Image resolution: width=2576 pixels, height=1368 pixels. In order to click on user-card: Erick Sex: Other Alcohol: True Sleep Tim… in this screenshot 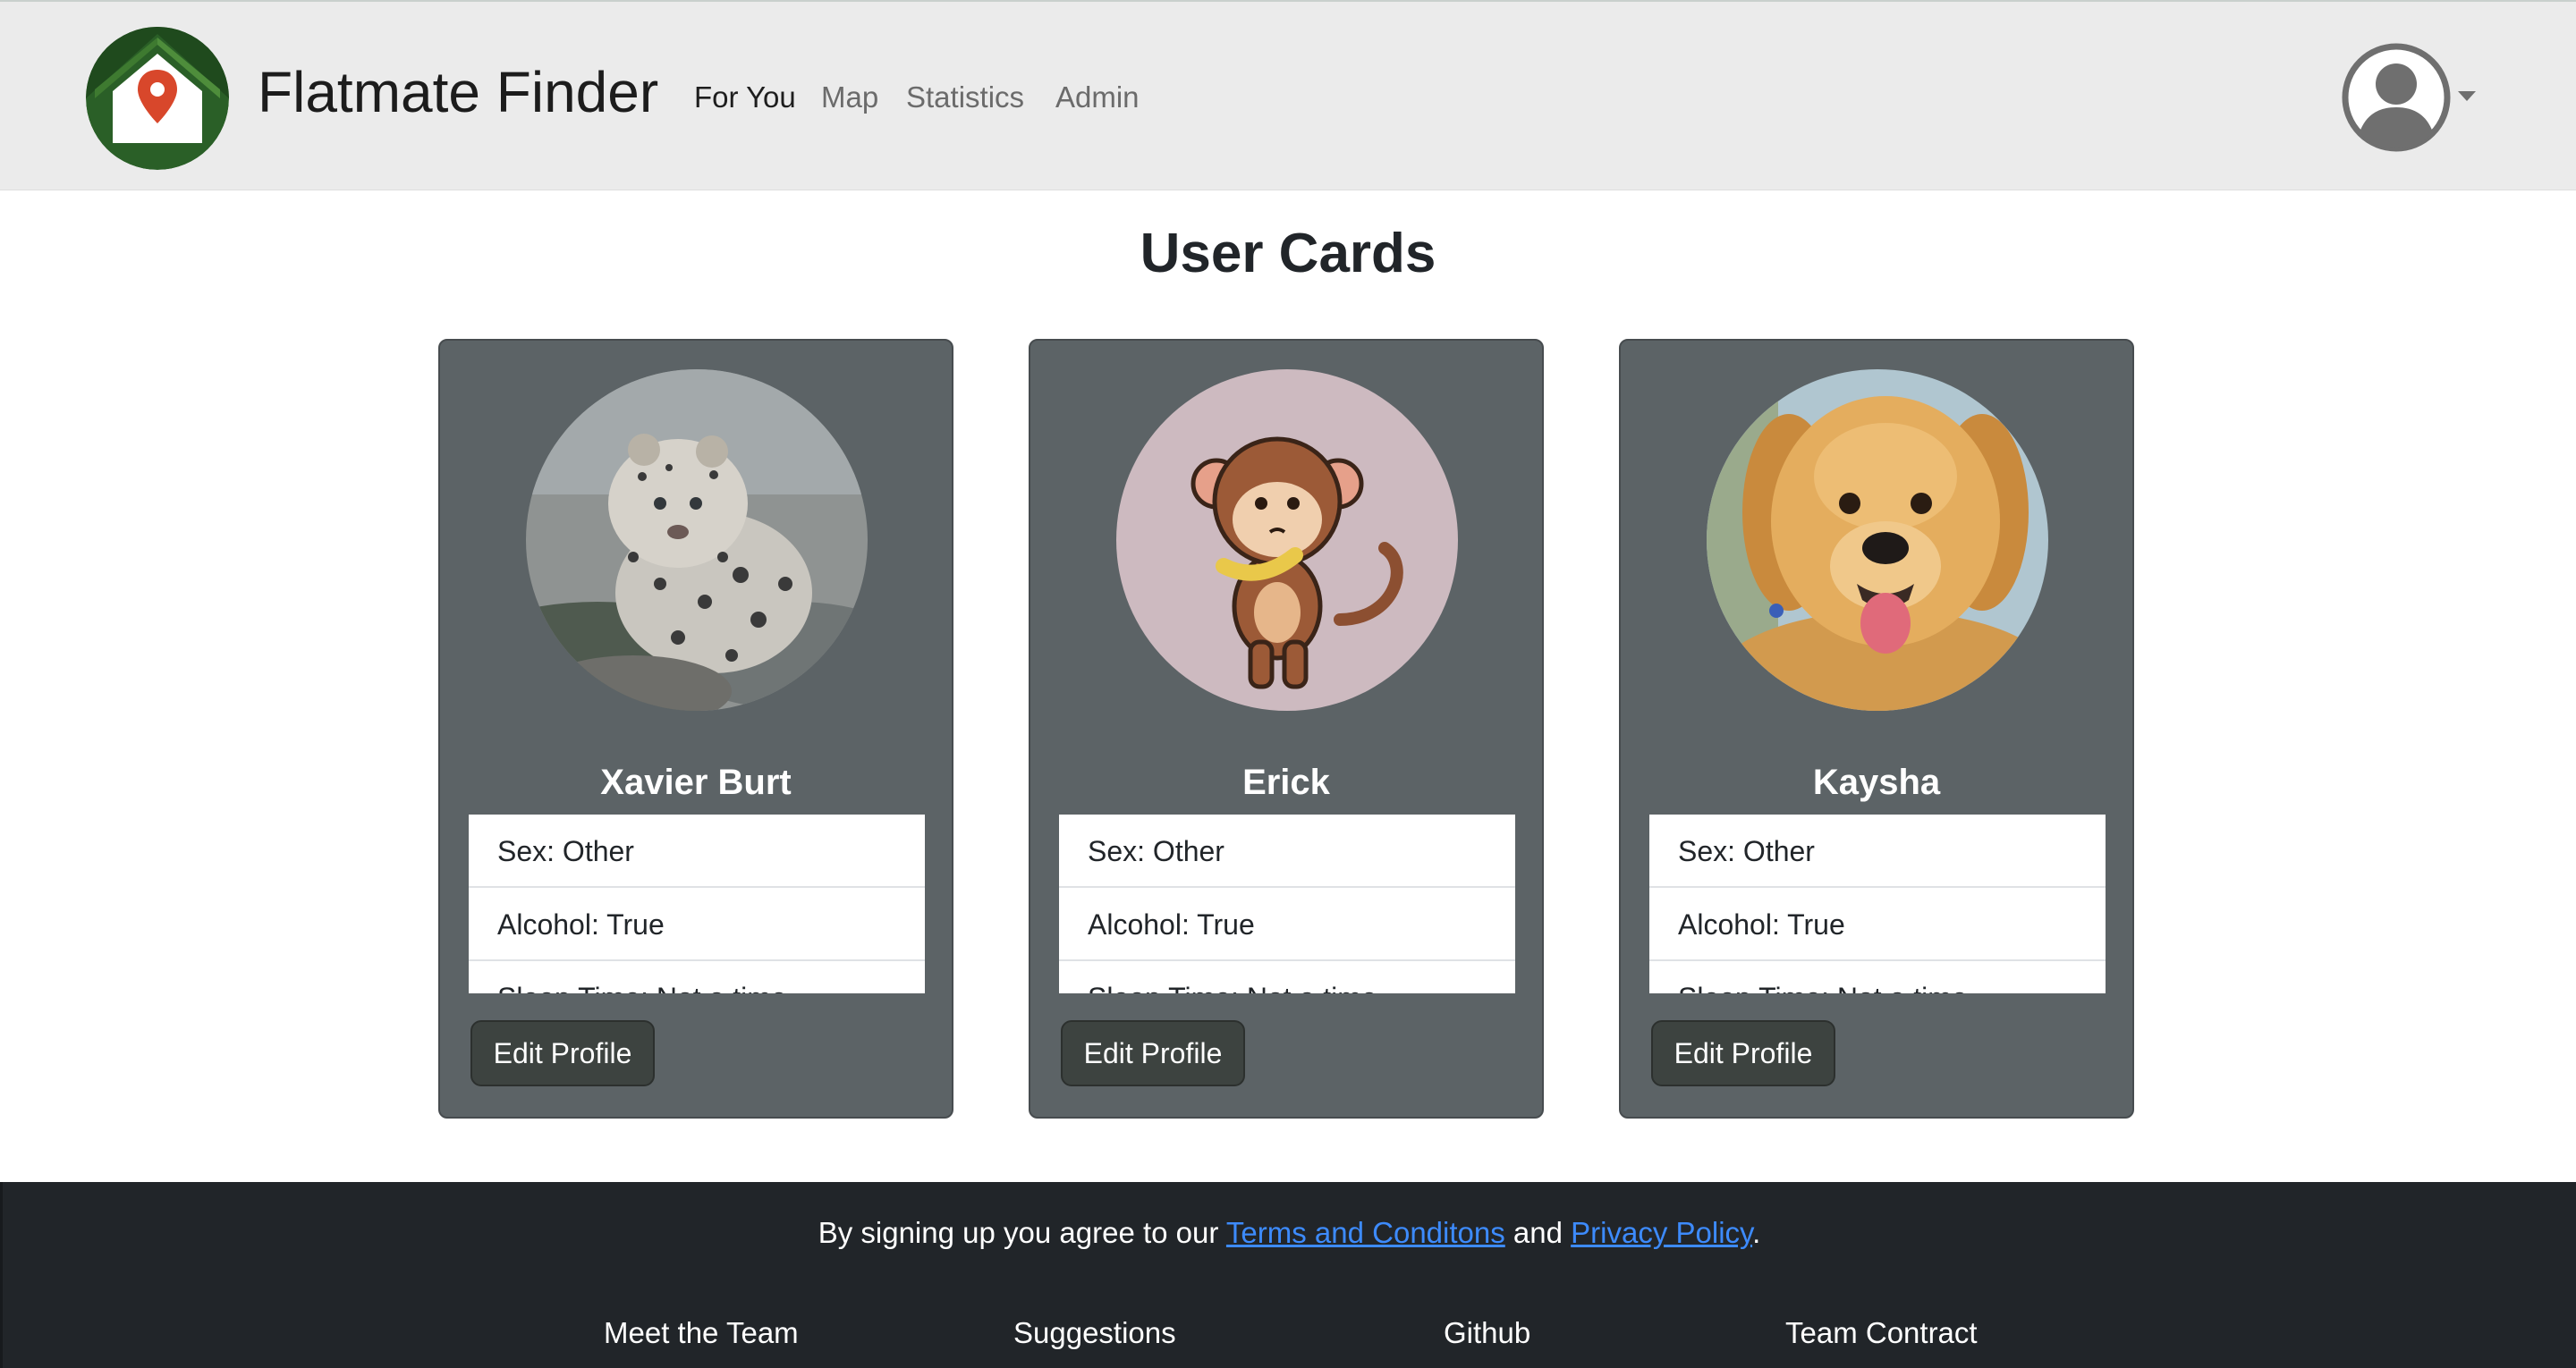, I will do `click(1286, 729)`.